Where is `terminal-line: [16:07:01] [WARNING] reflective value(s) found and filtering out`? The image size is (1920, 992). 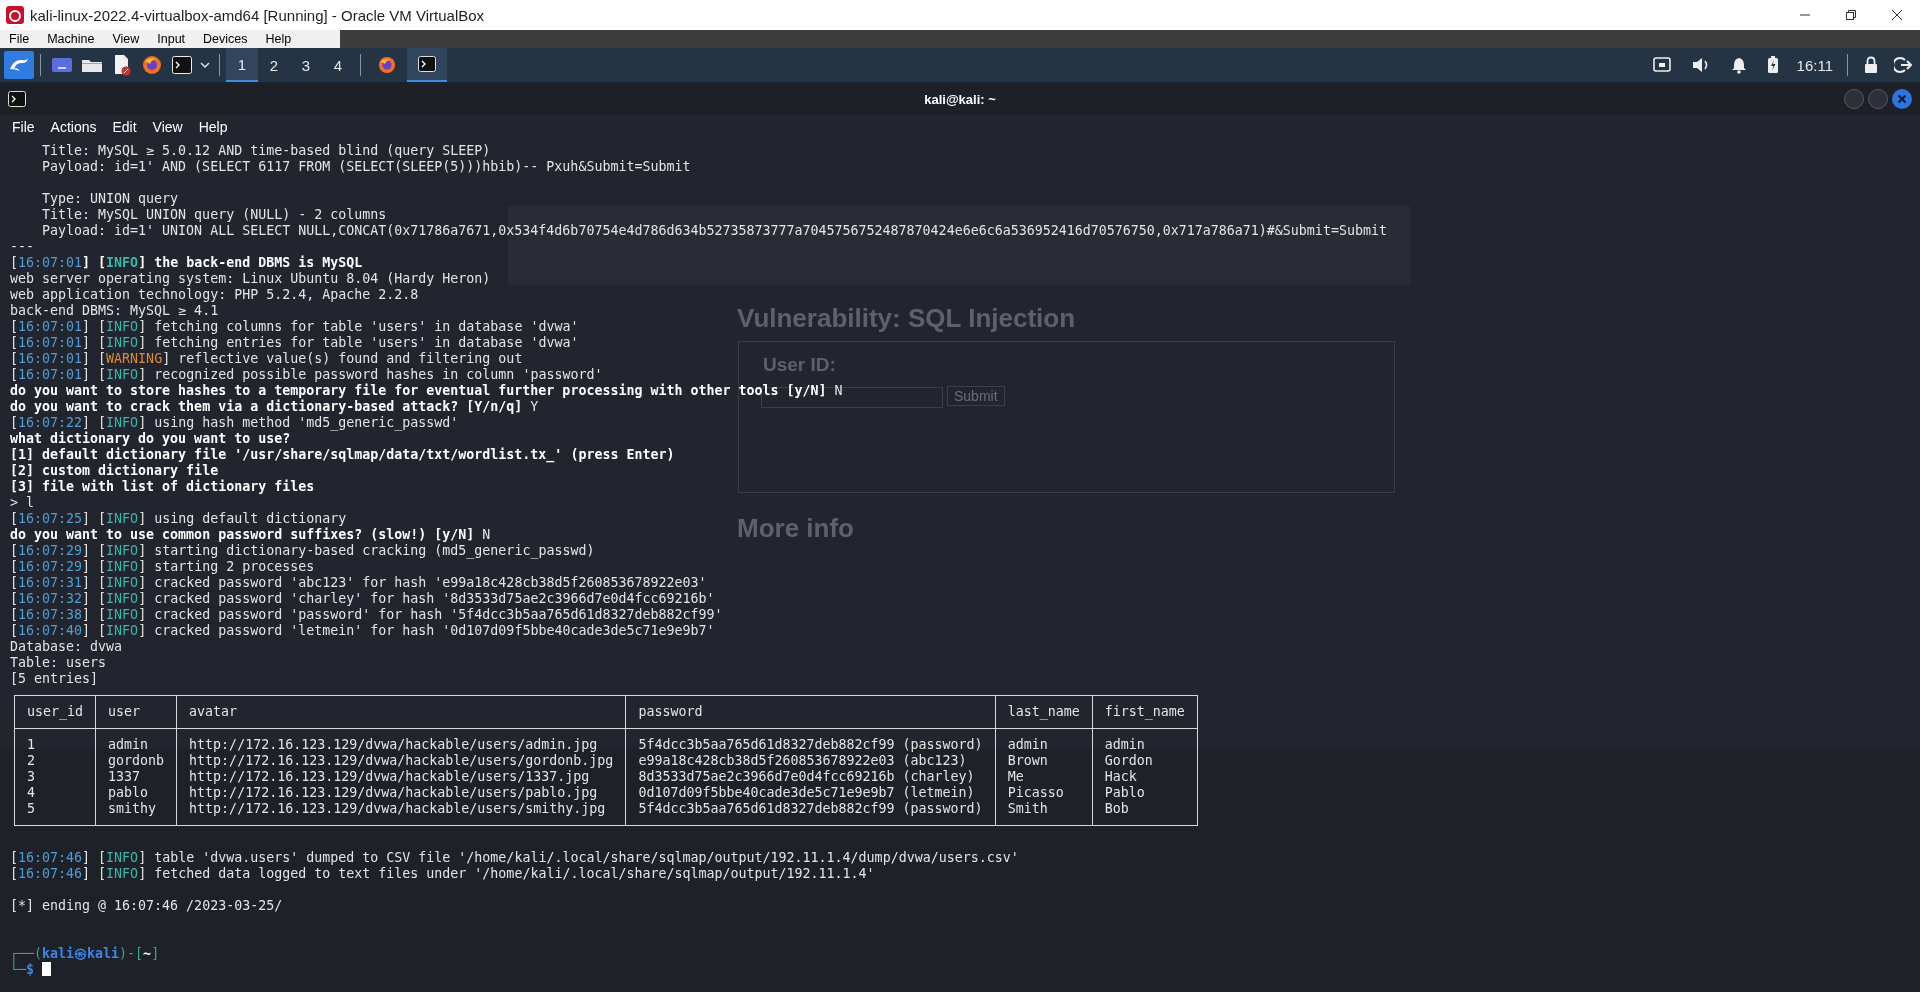 terminal-line: [16:07:01] [WARNING] reflective value(s) found and filtering out is located at coordinates (266, 359).